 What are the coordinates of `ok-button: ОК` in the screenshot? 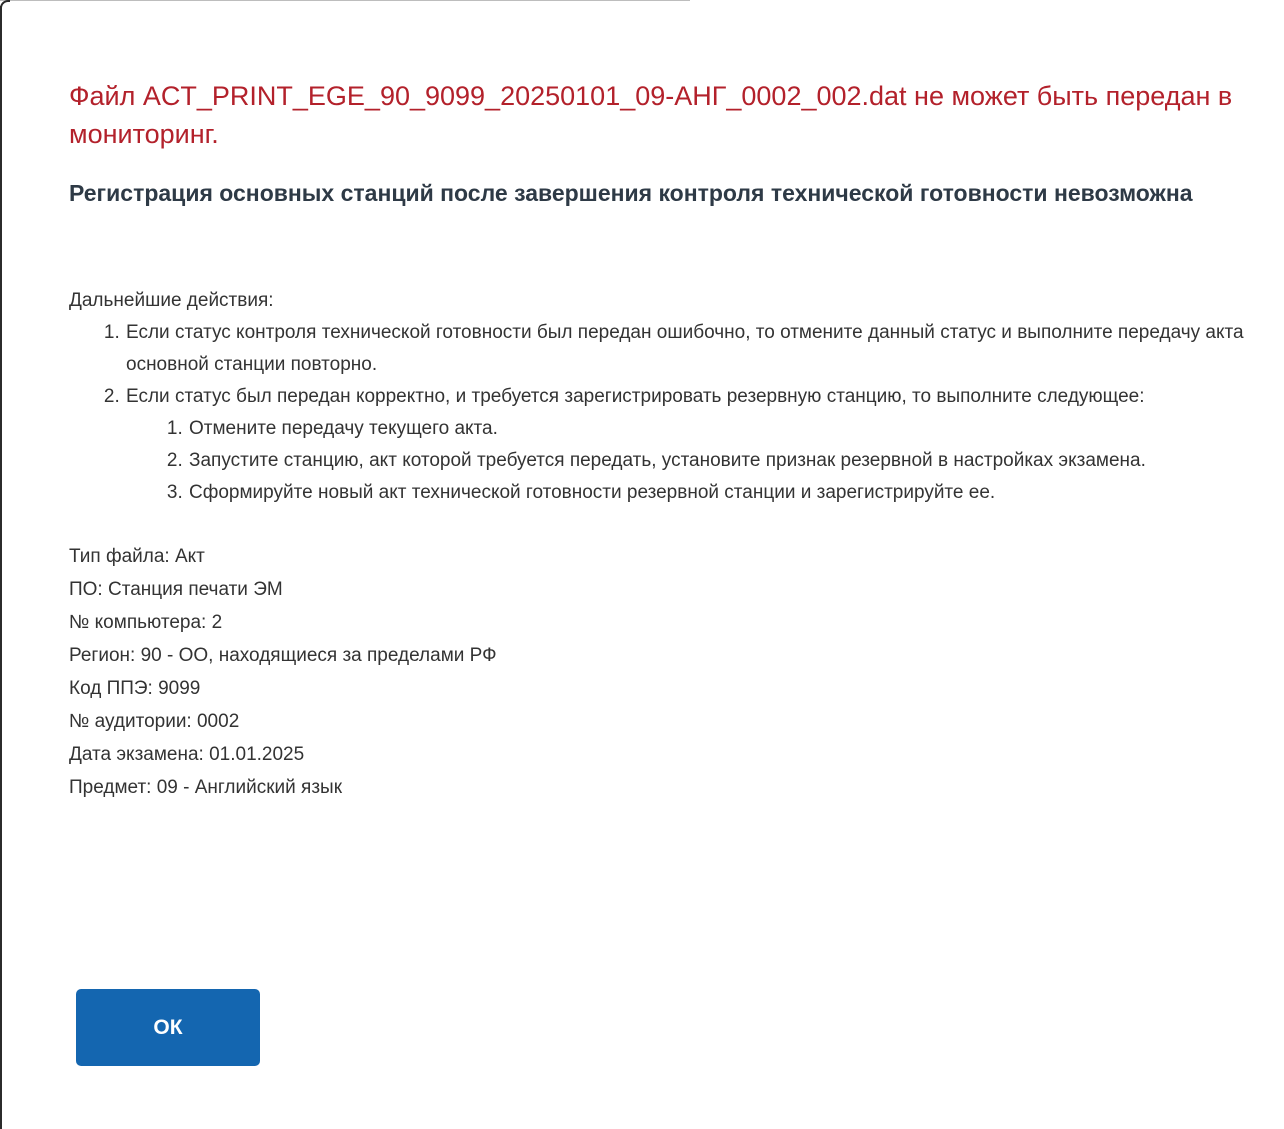 It's located at (168, 1027).